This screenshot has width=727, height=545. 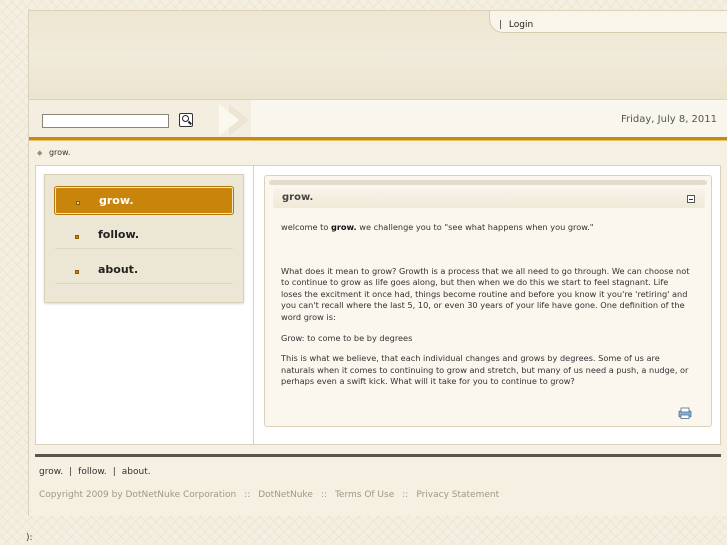 I want to click on menu-item-label: about., so click(x=118, y=269).